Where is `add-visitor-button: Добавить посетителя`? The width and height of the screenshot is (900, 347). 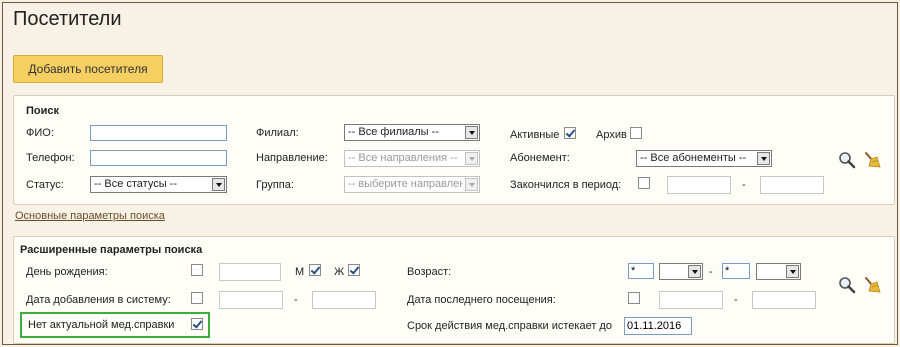 add-visitor-button: Добавить посетителя is located at coordinates (88, 69).